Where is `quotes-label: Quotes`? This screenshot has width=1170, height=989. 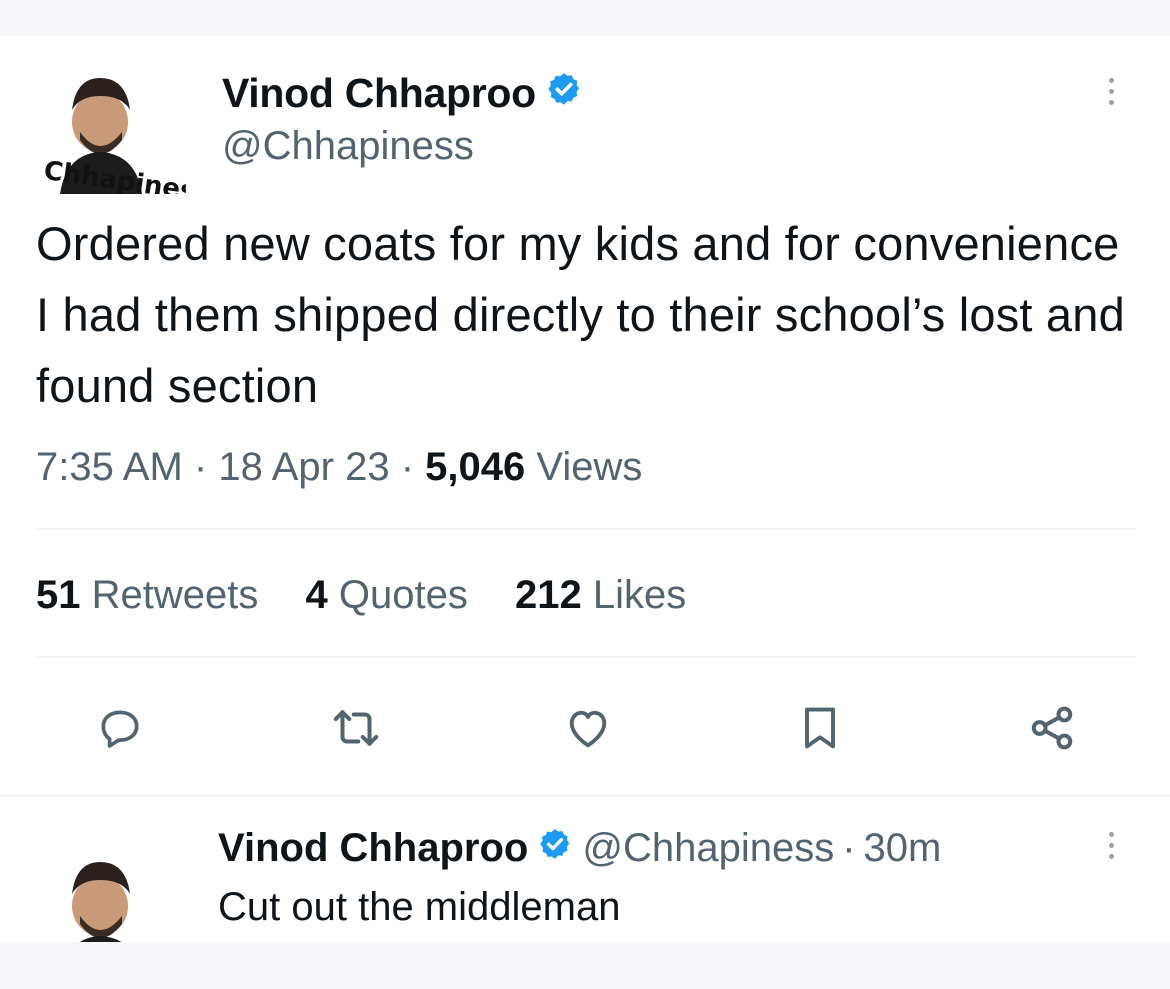 quotes-label: Quotes is located at coordinates (403, 595).